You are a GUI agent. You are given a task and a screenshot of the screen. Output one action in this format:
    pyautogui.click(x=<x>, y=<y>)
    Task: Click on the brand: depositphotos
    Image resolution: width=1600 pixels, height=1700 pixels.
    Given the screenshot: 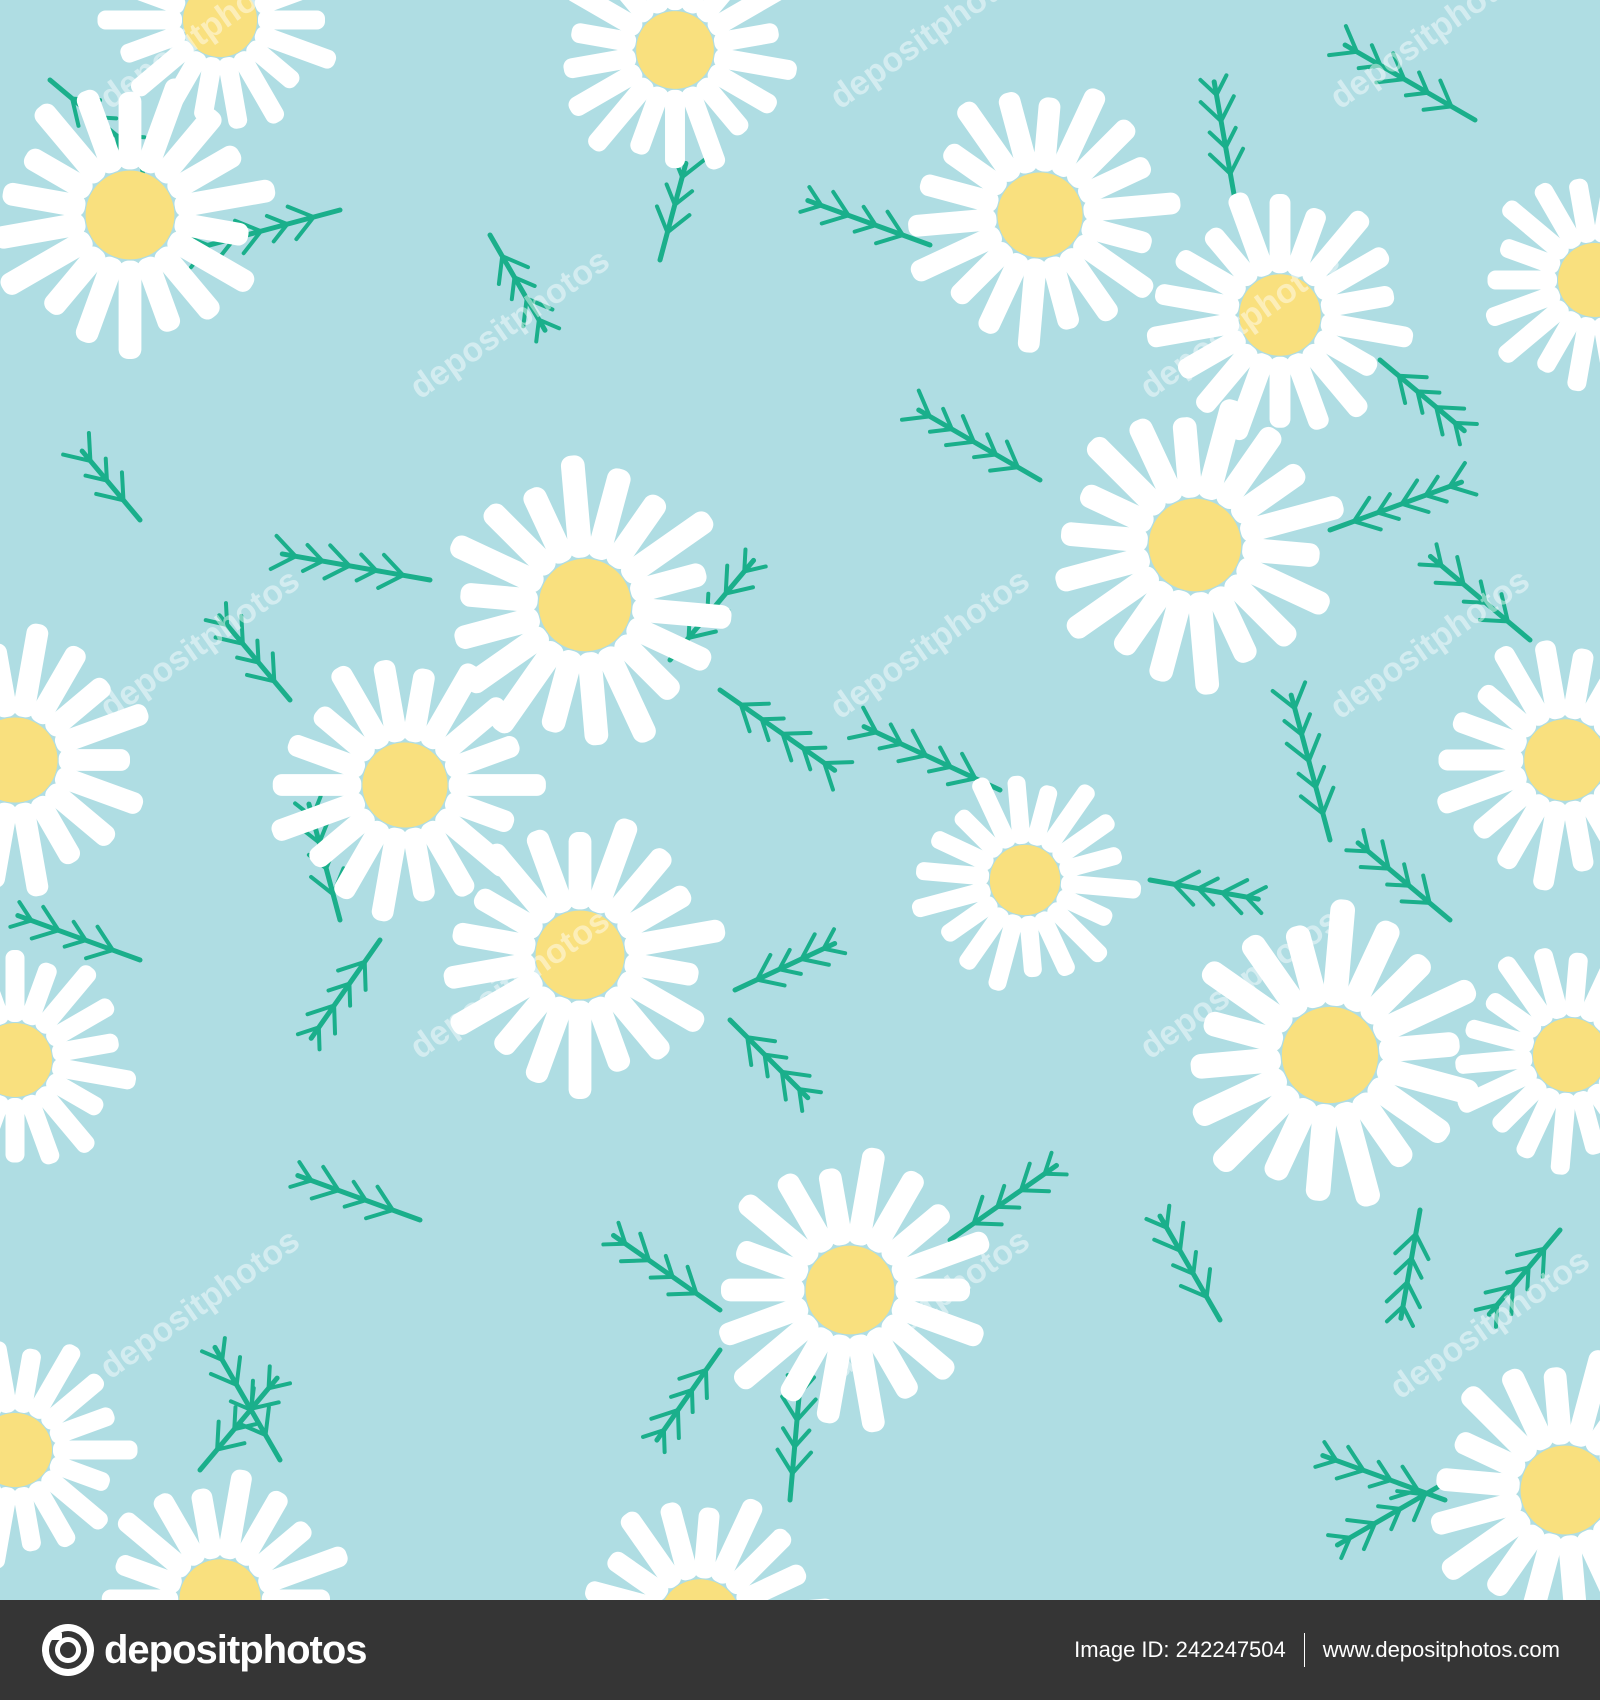 What is the action you would take?
    pyautogui.click(x=204, y=1650)
    